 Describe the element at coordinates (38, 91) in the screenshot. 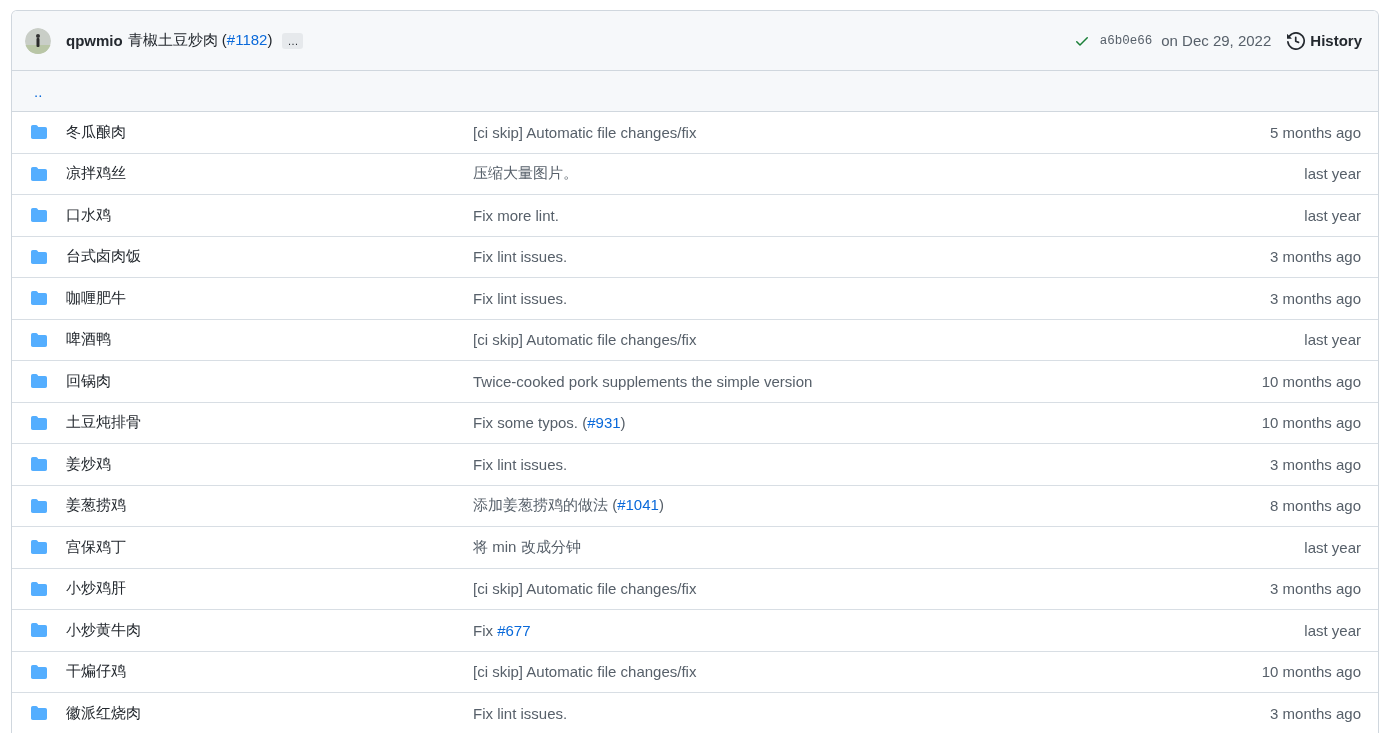

I see `parent-directory-link: ..` at that location.